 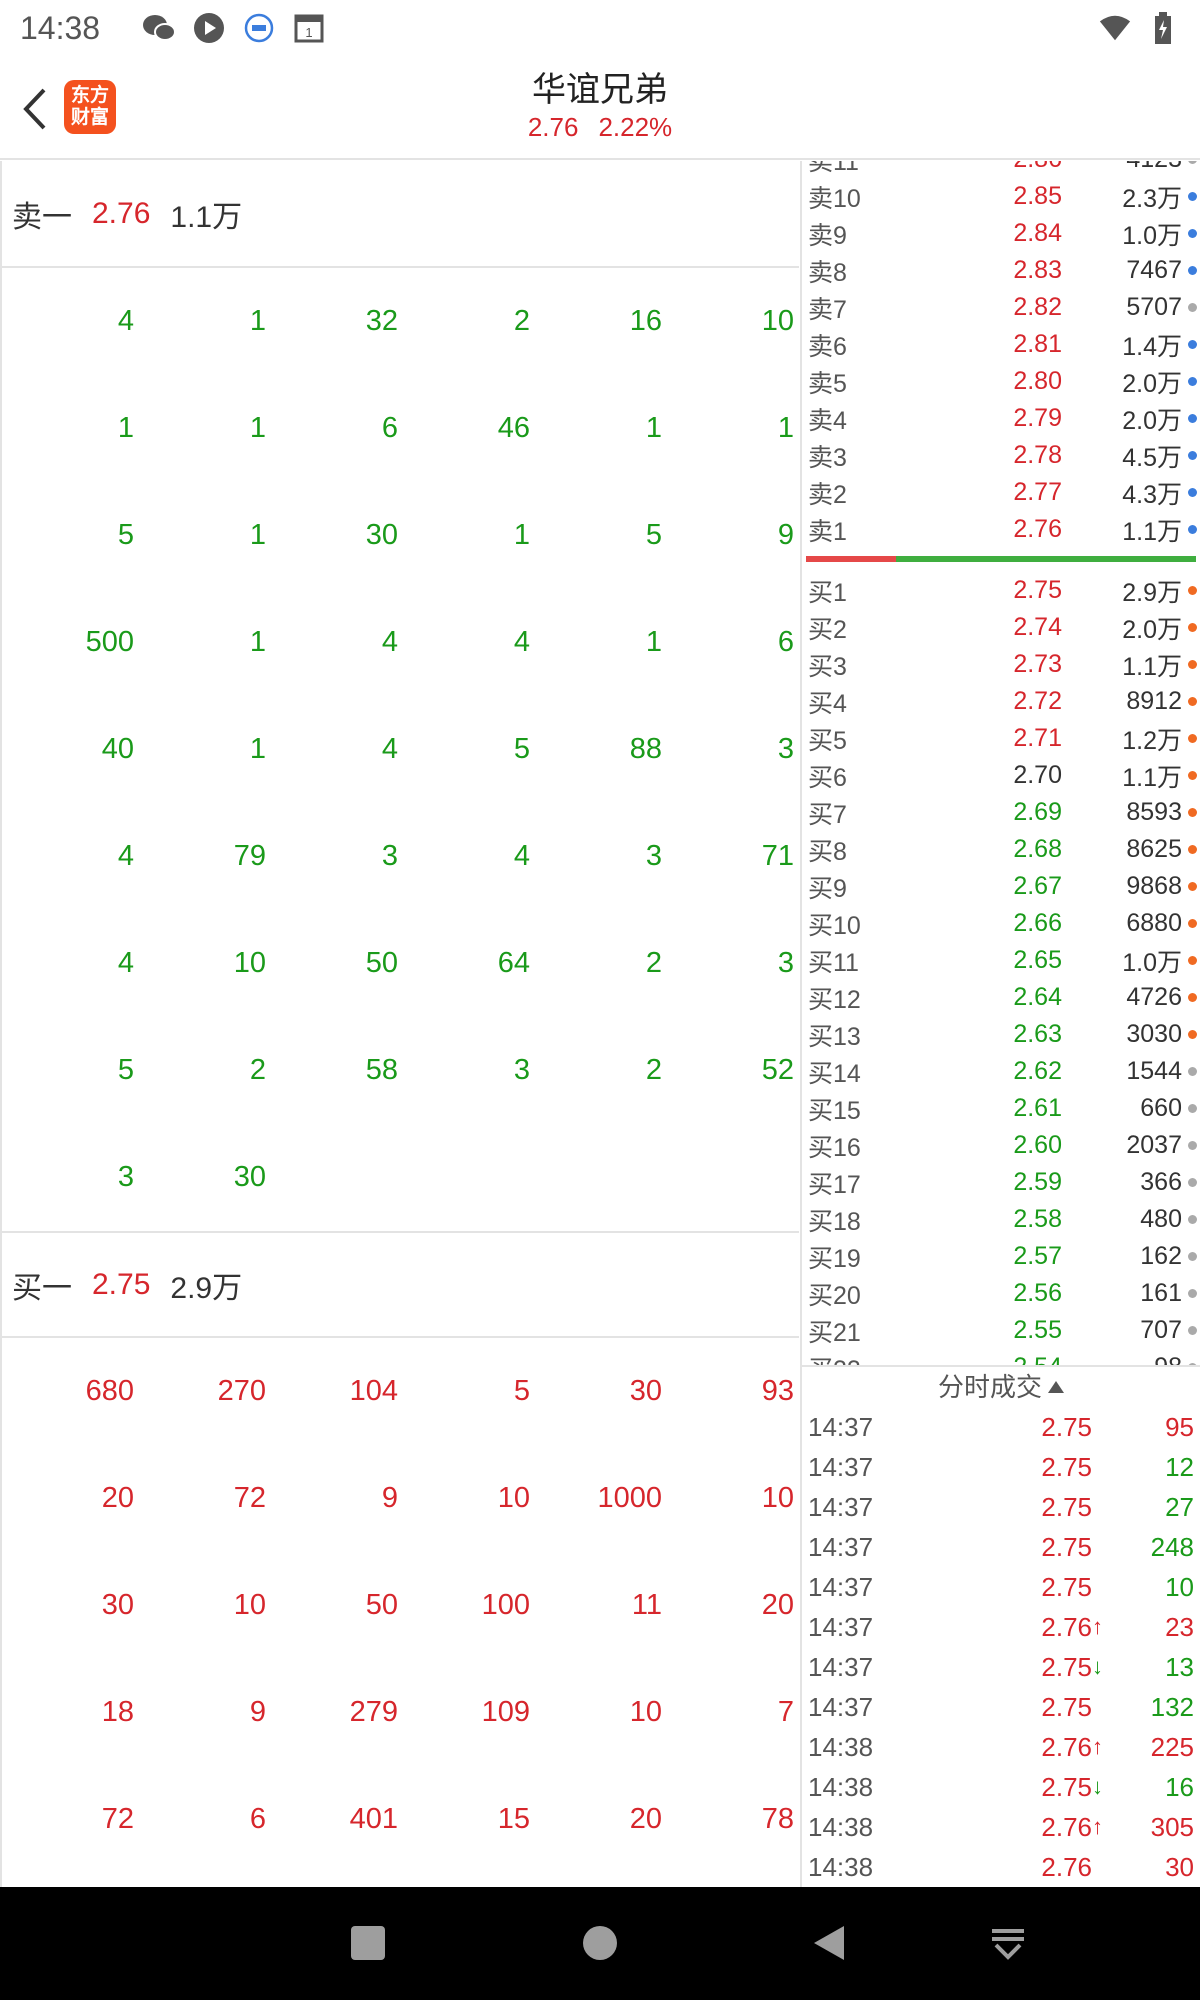 What do you see at coordinates (1001, 1256) in the screenshot?
I see `bid-level-row: 买19 2.57 162` at bounding box center [1001, 1256].